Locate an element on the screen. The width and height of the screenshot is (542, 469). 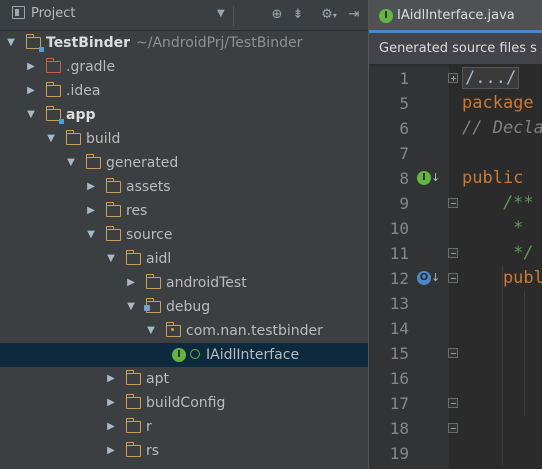
generated-source-banner: Generated source files s is located at coordinates (455, 49).